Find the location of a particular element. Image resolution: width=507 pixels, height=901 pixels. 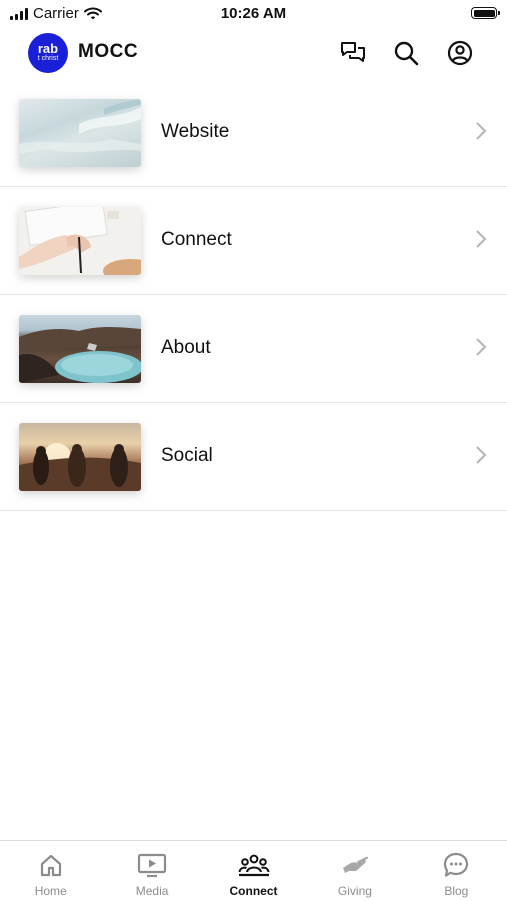

battery-icon is located at coordinates (485, 13).